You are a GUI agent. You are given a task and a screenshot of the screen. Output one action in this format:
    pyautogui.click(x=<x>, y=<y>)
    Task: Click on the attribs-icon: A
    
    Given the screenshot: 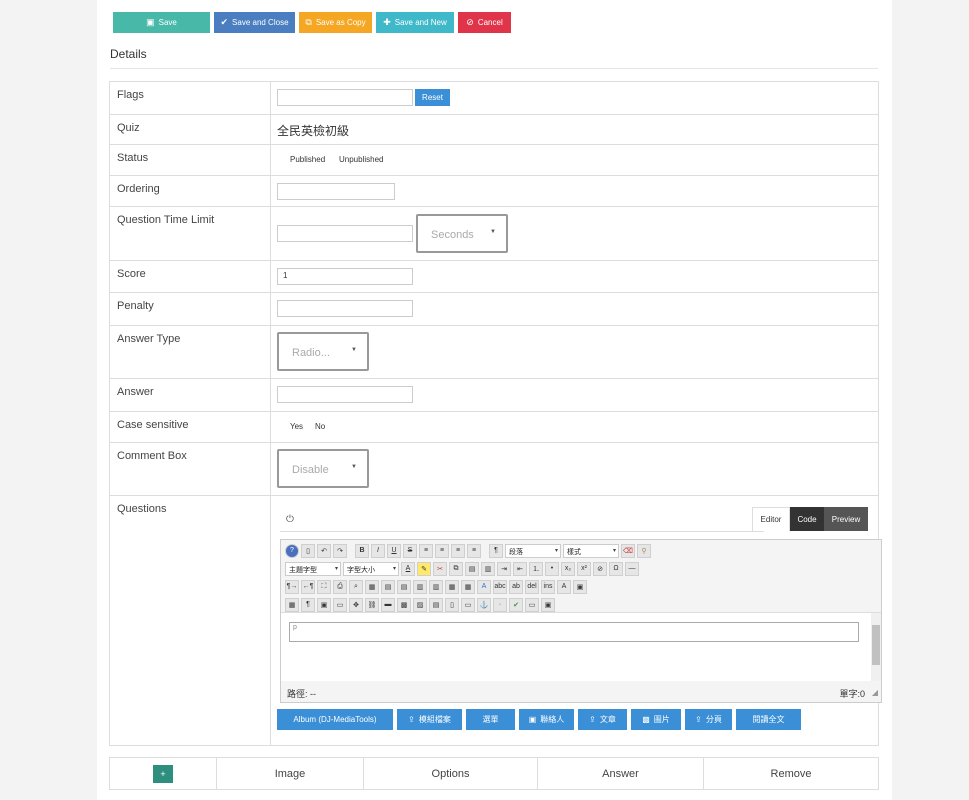 What is the action you would take?
    pyautogui.click(x=564, y=586)
    